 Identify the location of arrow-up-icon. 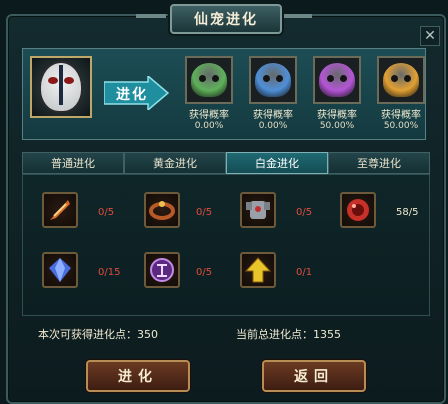
(258, 270).